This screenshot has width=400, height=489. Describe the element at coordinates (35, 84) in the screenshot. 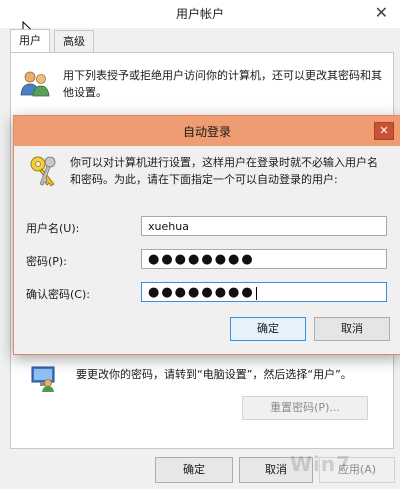

I see `users-icon` at that location.